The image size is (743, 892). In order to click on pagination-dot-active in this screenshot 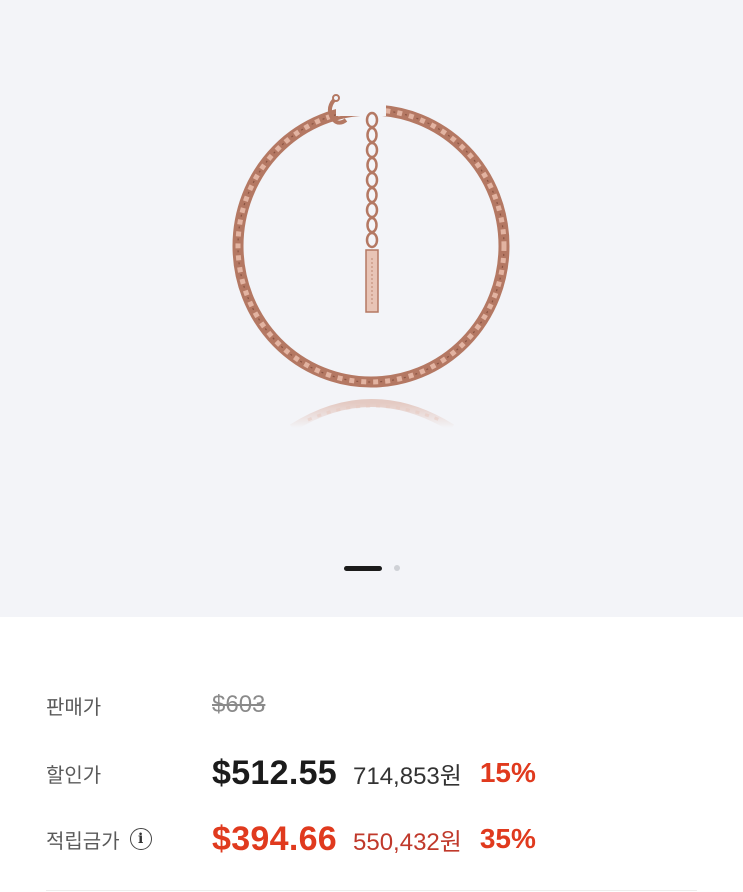, I will do `click(362, 568)`.